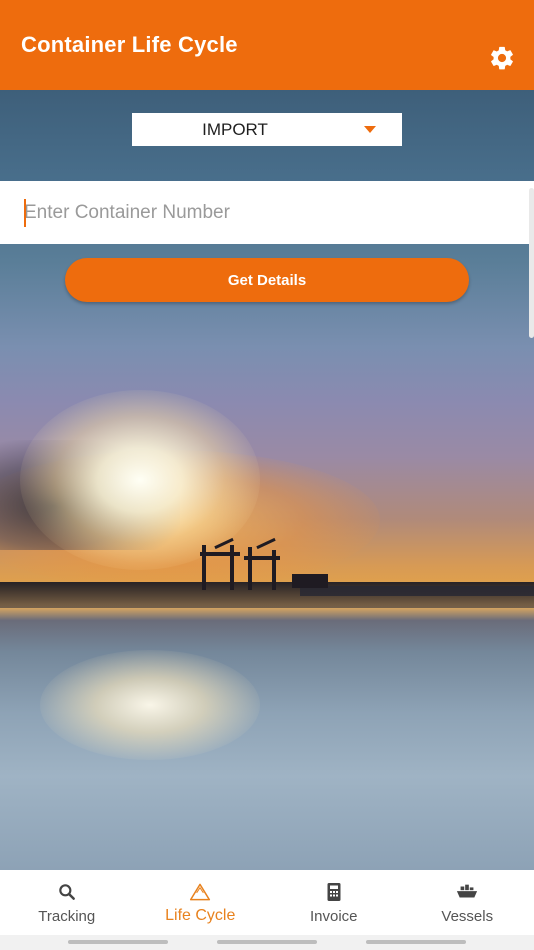  I want to click on ship-icon, so click(467, 892).